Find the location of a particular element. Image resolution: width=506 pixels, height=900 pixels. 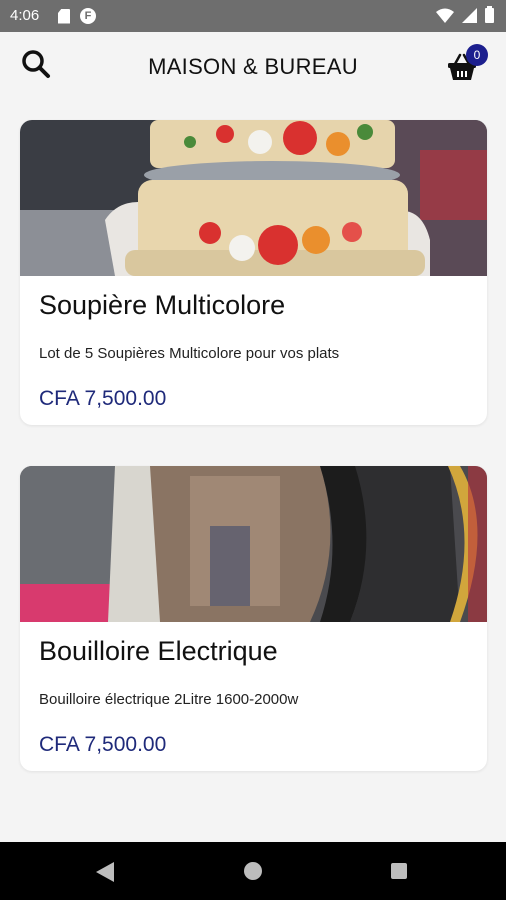

product-title: Soupière Multicolore is located at coordinates (162, 305).